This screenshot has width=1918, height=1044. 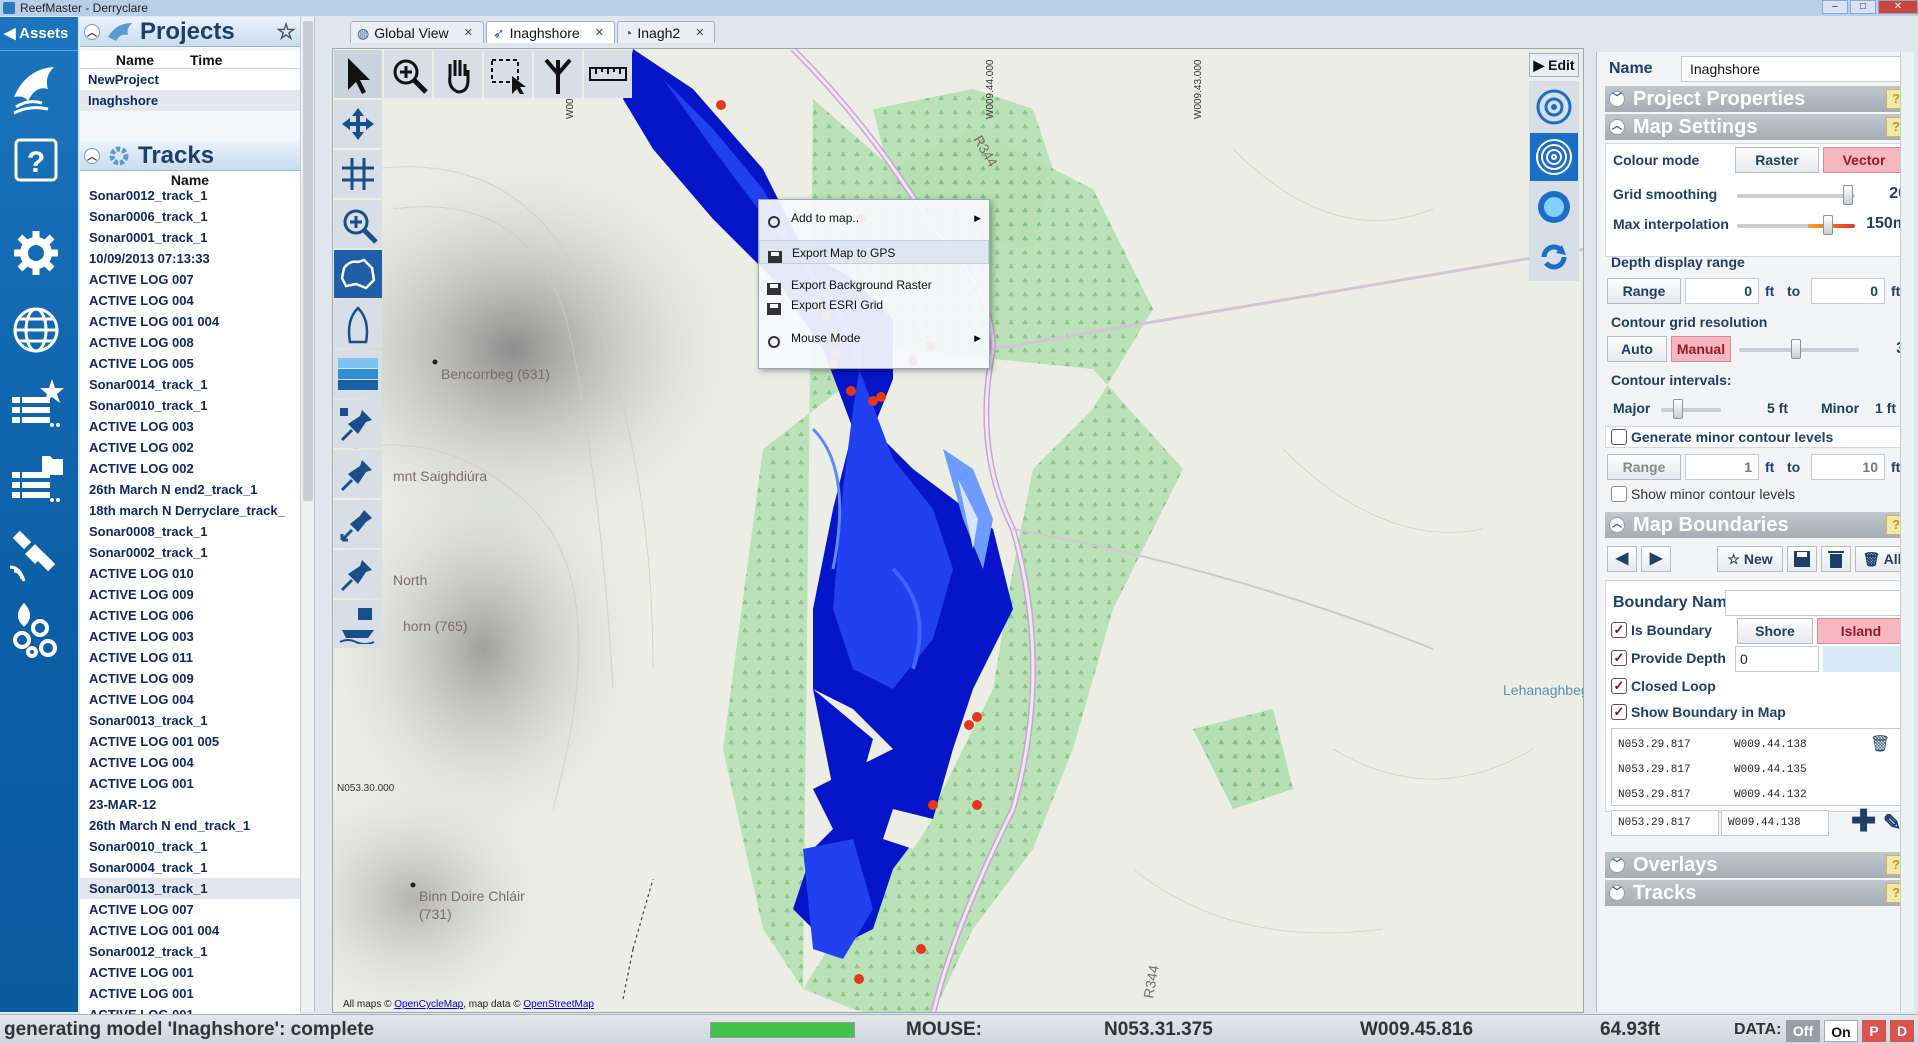 What do you see at coordinates (874, 218) in the screenshot?
I see `menu-item-add-to-map: Add to map.. ▶` at bounding box center [874, 218].